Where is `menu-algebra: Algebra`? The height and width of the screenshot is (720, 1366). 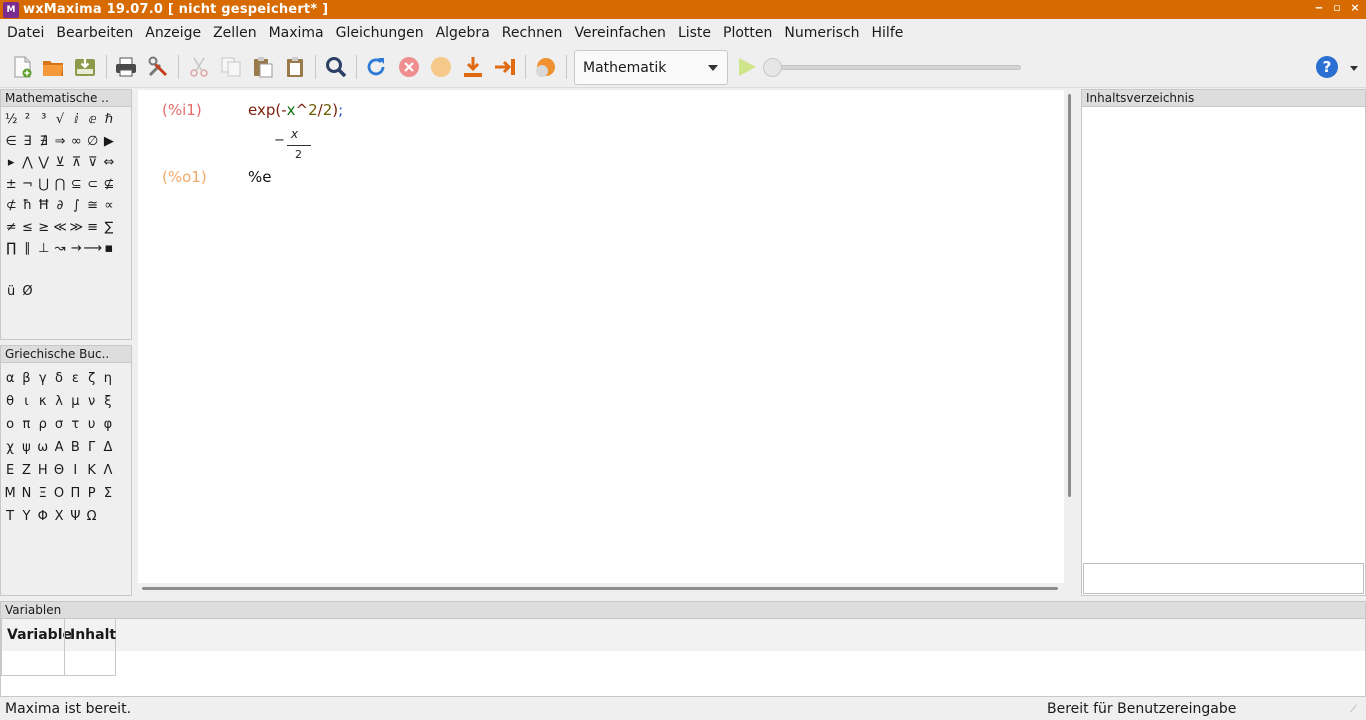
menu-algebra: Algebra is located at coordinates (463, 33).